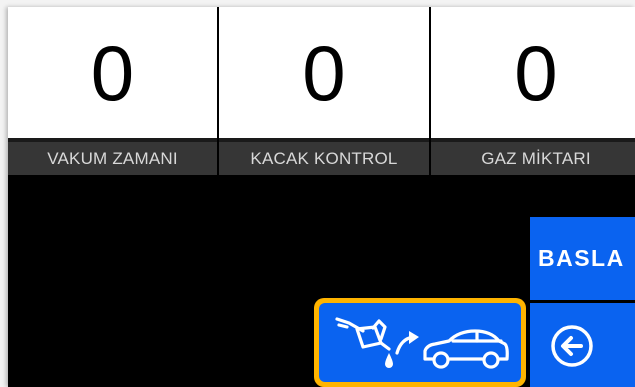 This screenshot has height=387, width=635. I want to click on oil-fill-button, so click(420, 342).